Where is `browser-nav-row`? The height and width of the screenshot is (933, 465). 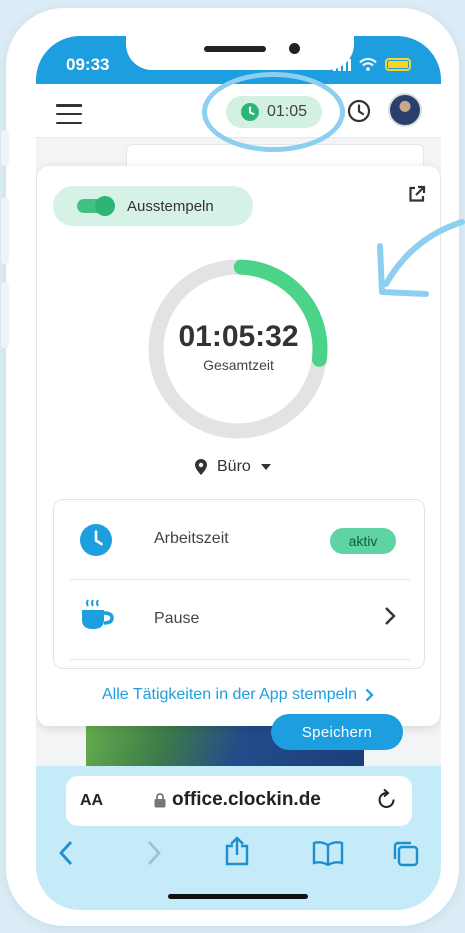 browser-nav-row is located at coordinates (238, 856).